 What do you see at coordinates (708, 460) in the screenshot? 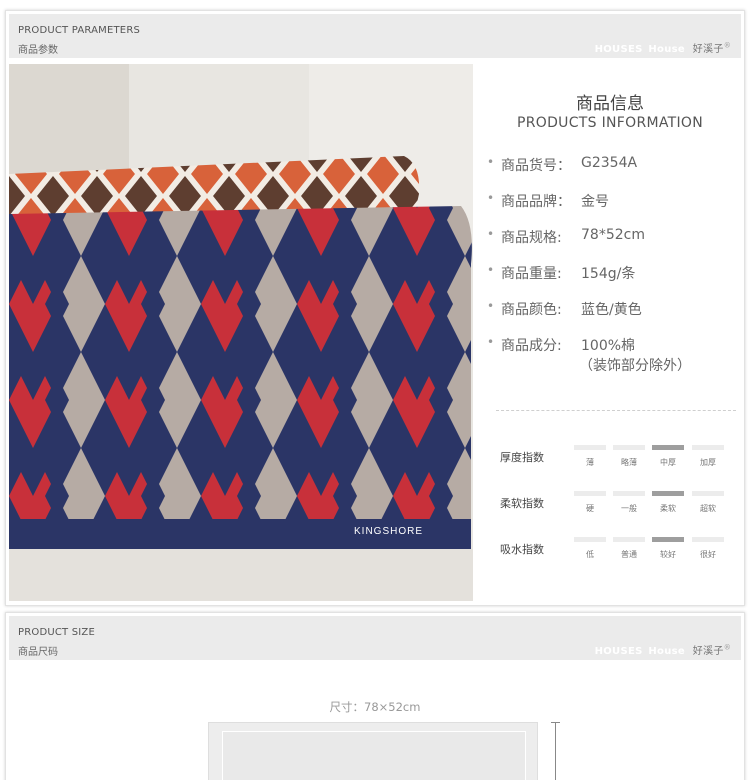
I see `index-option: 加厚` at bounding box center [708, 460].